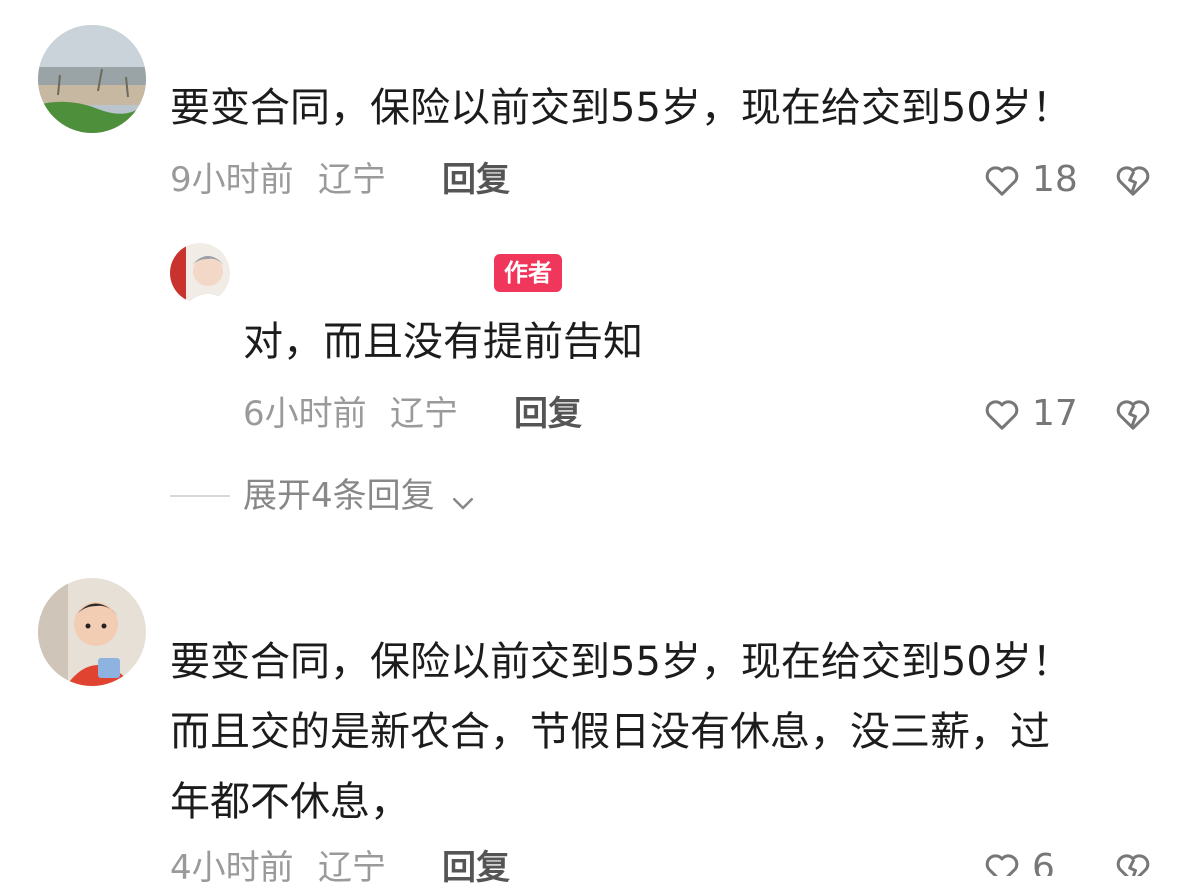 Image resolution: width=1200 pixels, height=888 pixels. I want to click on reply-avatar, so click(200, 273).